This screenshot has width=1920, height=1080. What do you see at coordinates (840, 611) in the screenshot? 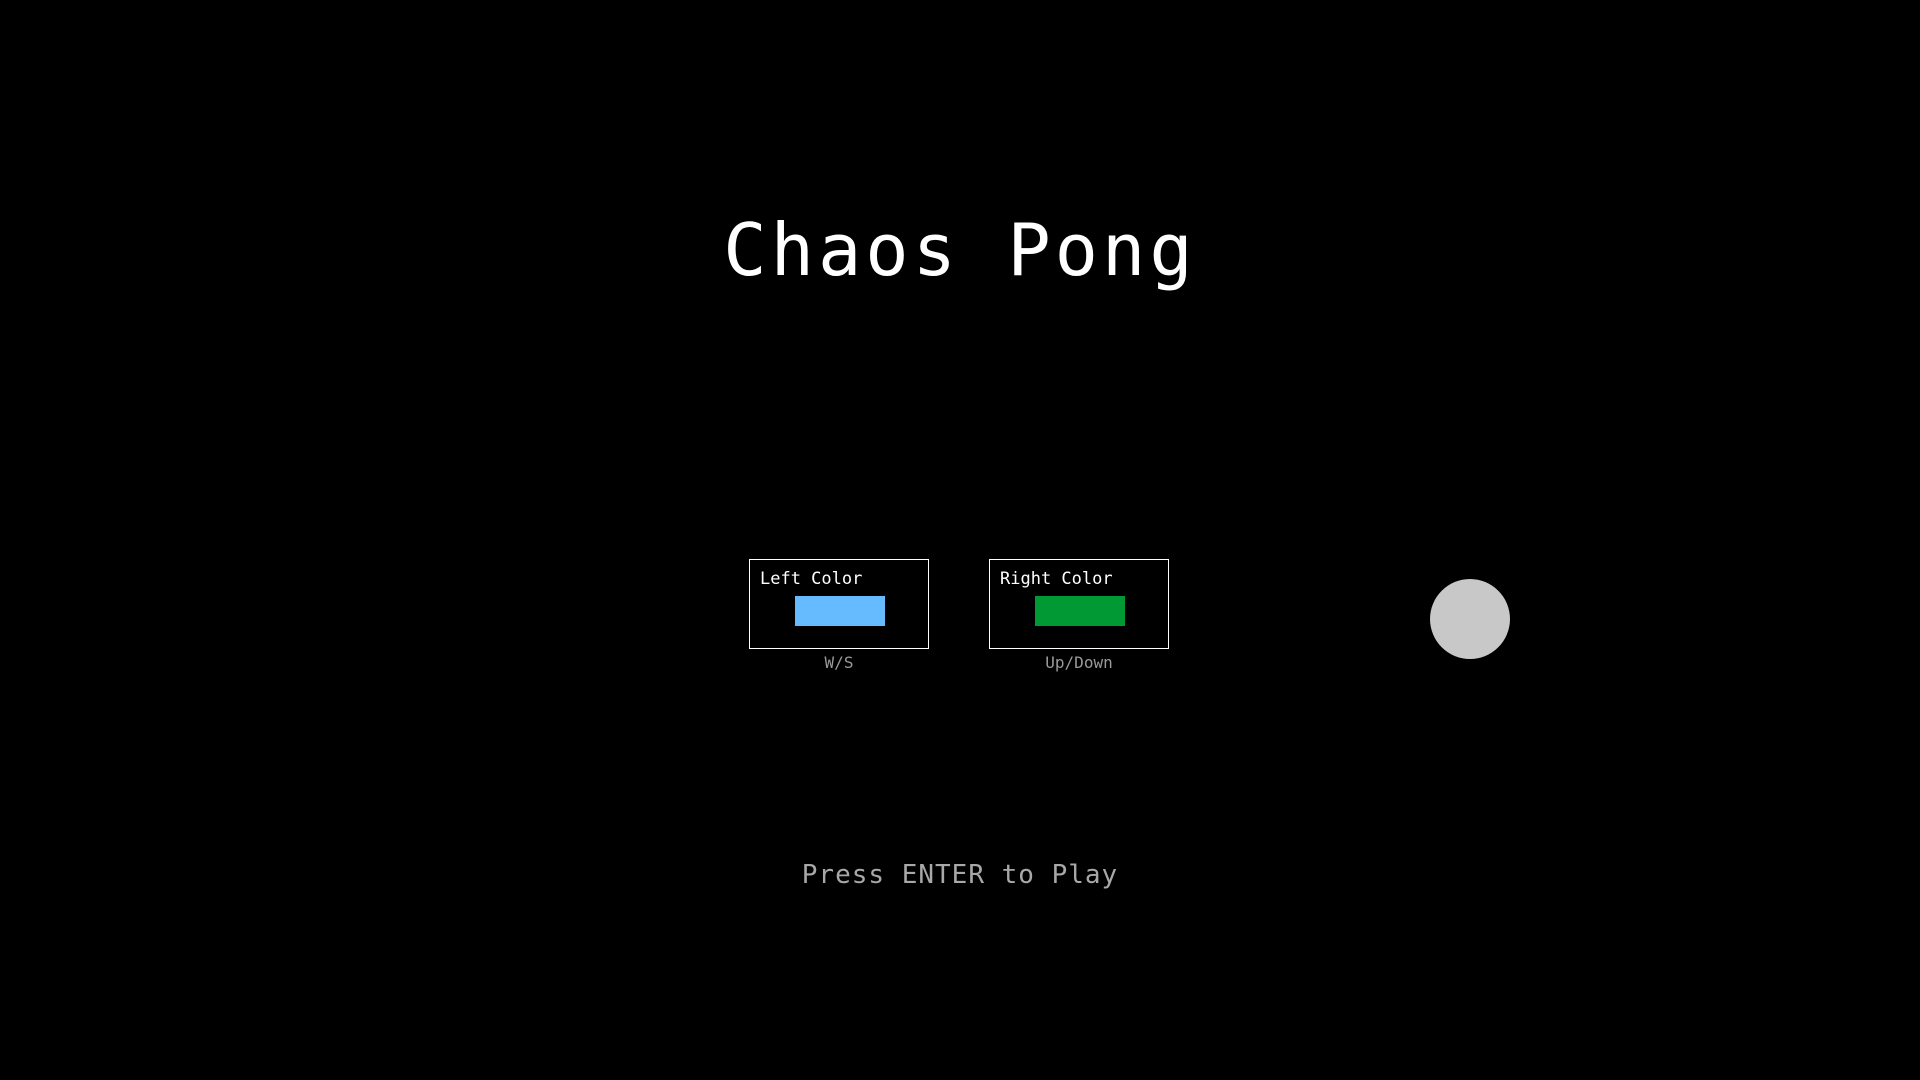
I see `left-color-swatch` at bounding box center [840, 611].